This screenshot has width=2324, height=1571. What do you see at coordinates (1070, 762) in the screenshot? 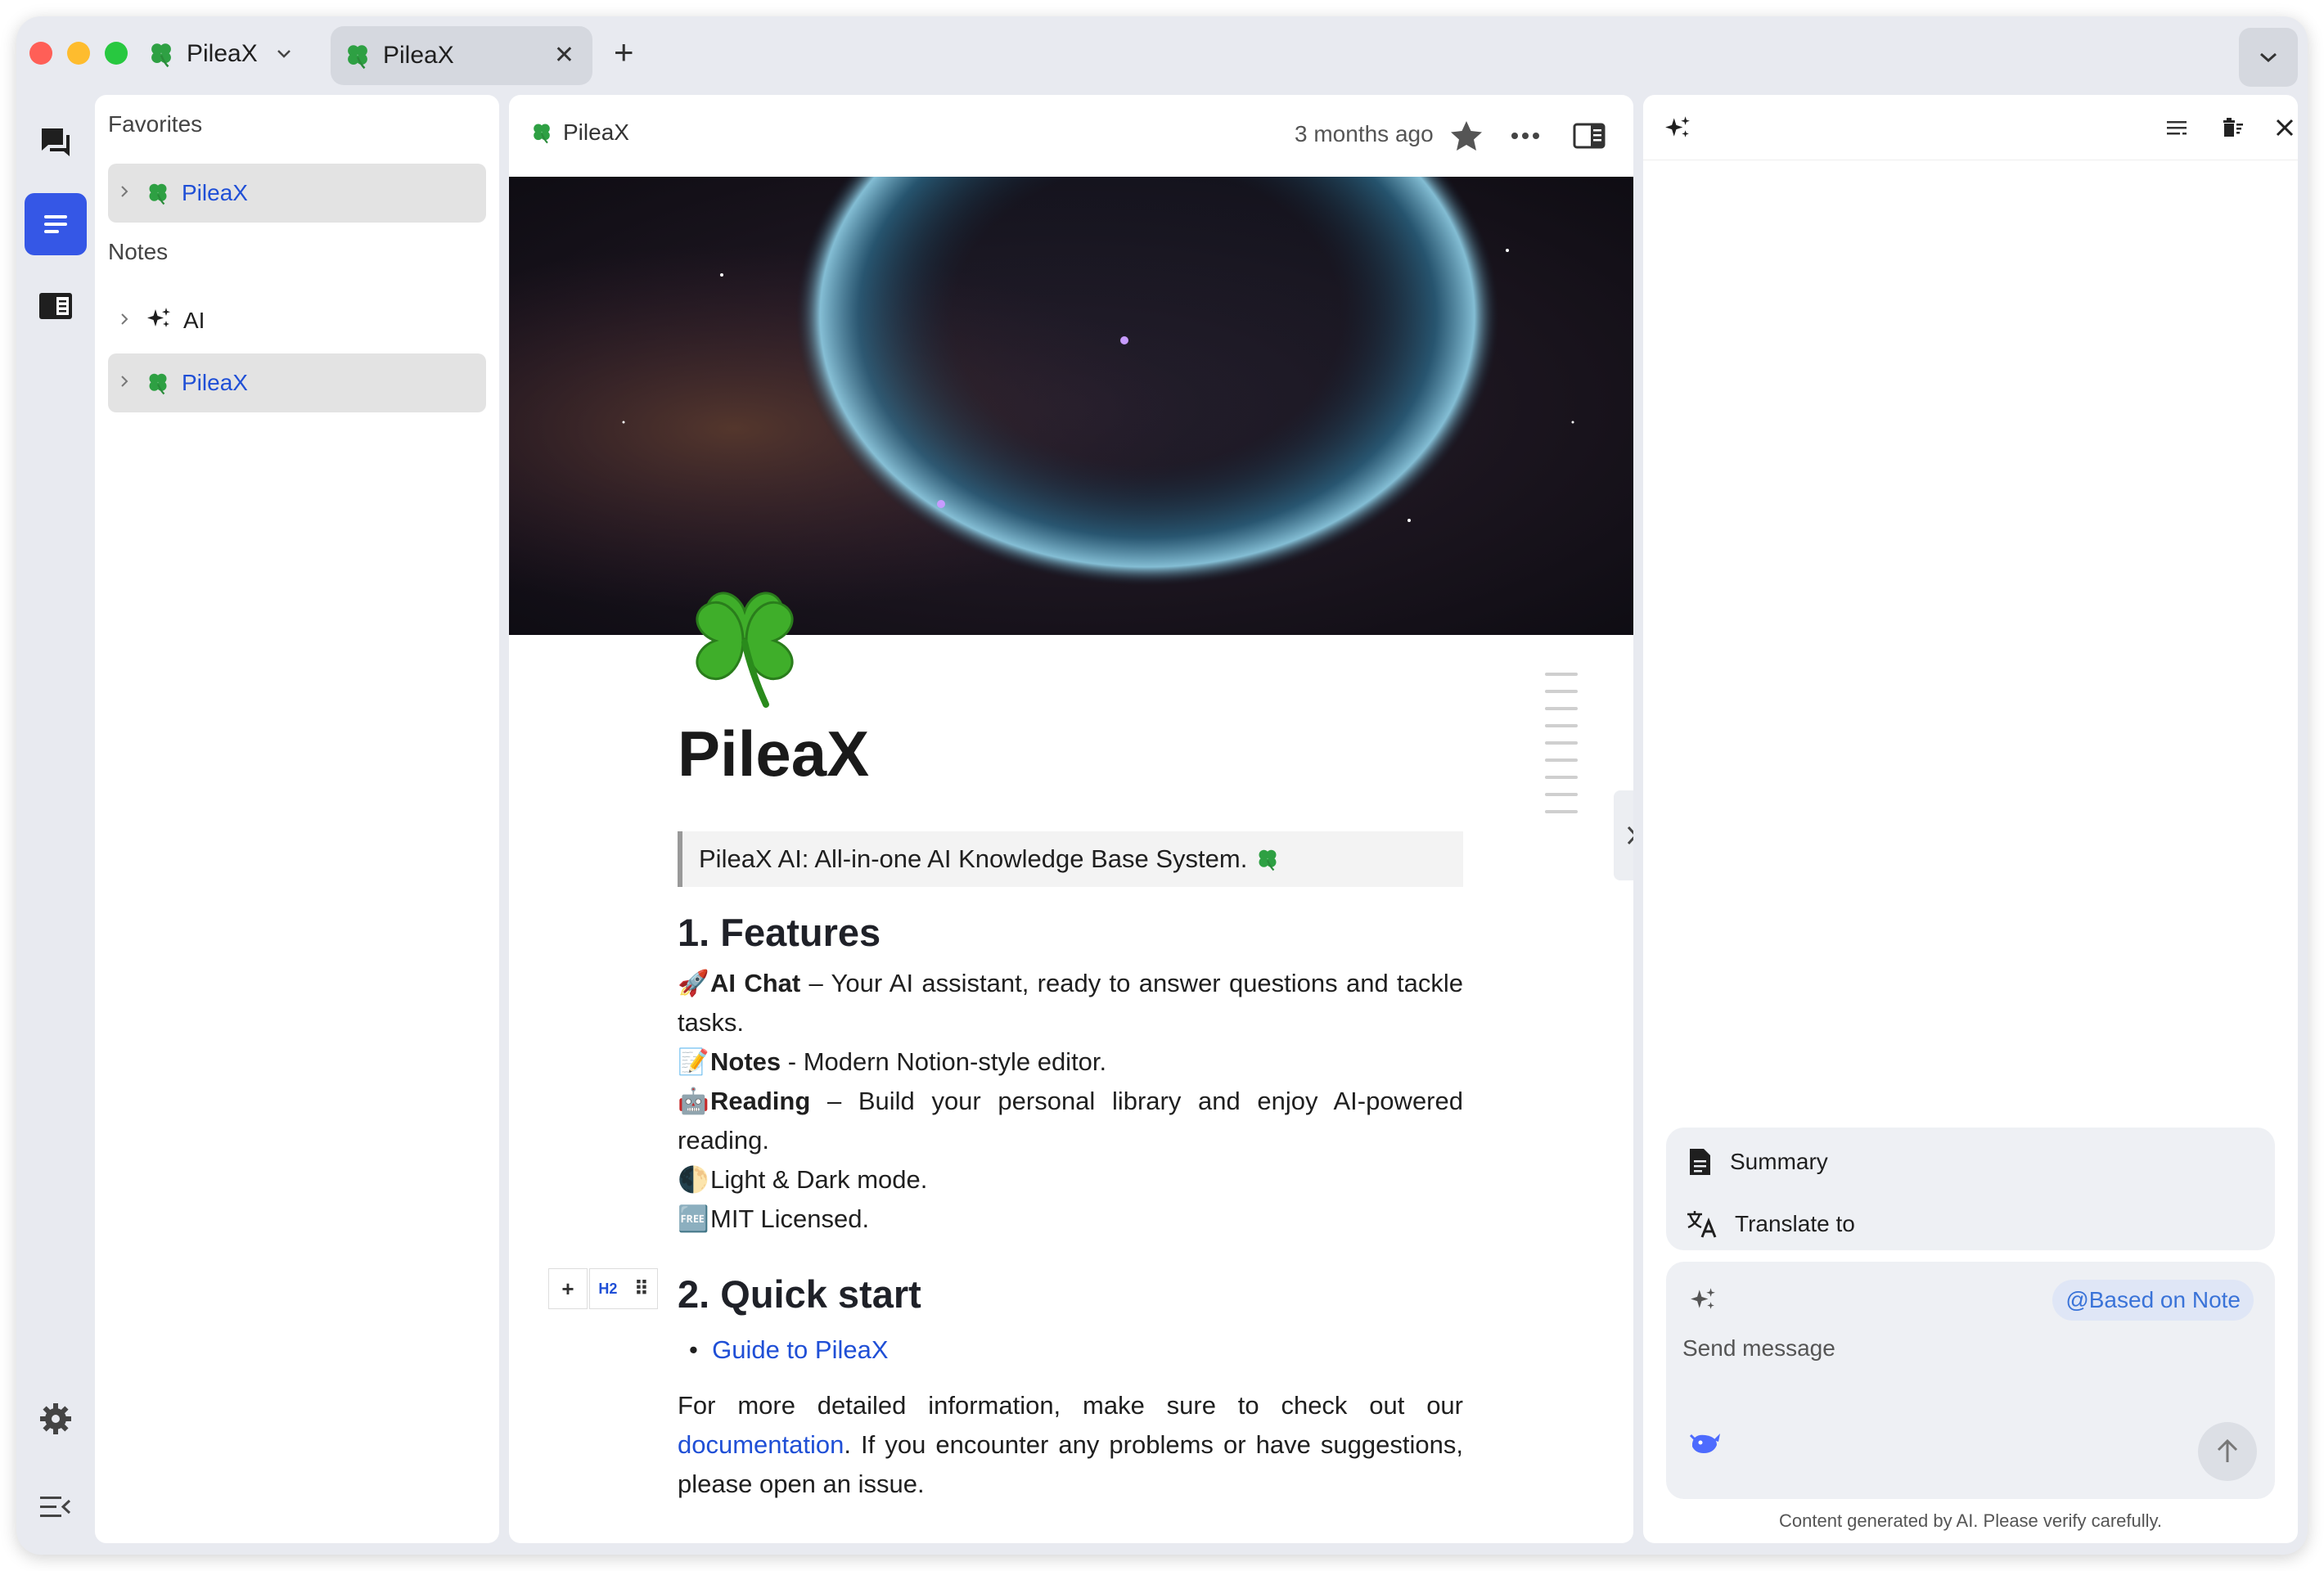
I see `page-title: PileaX` at bounding box center [1070, 762].